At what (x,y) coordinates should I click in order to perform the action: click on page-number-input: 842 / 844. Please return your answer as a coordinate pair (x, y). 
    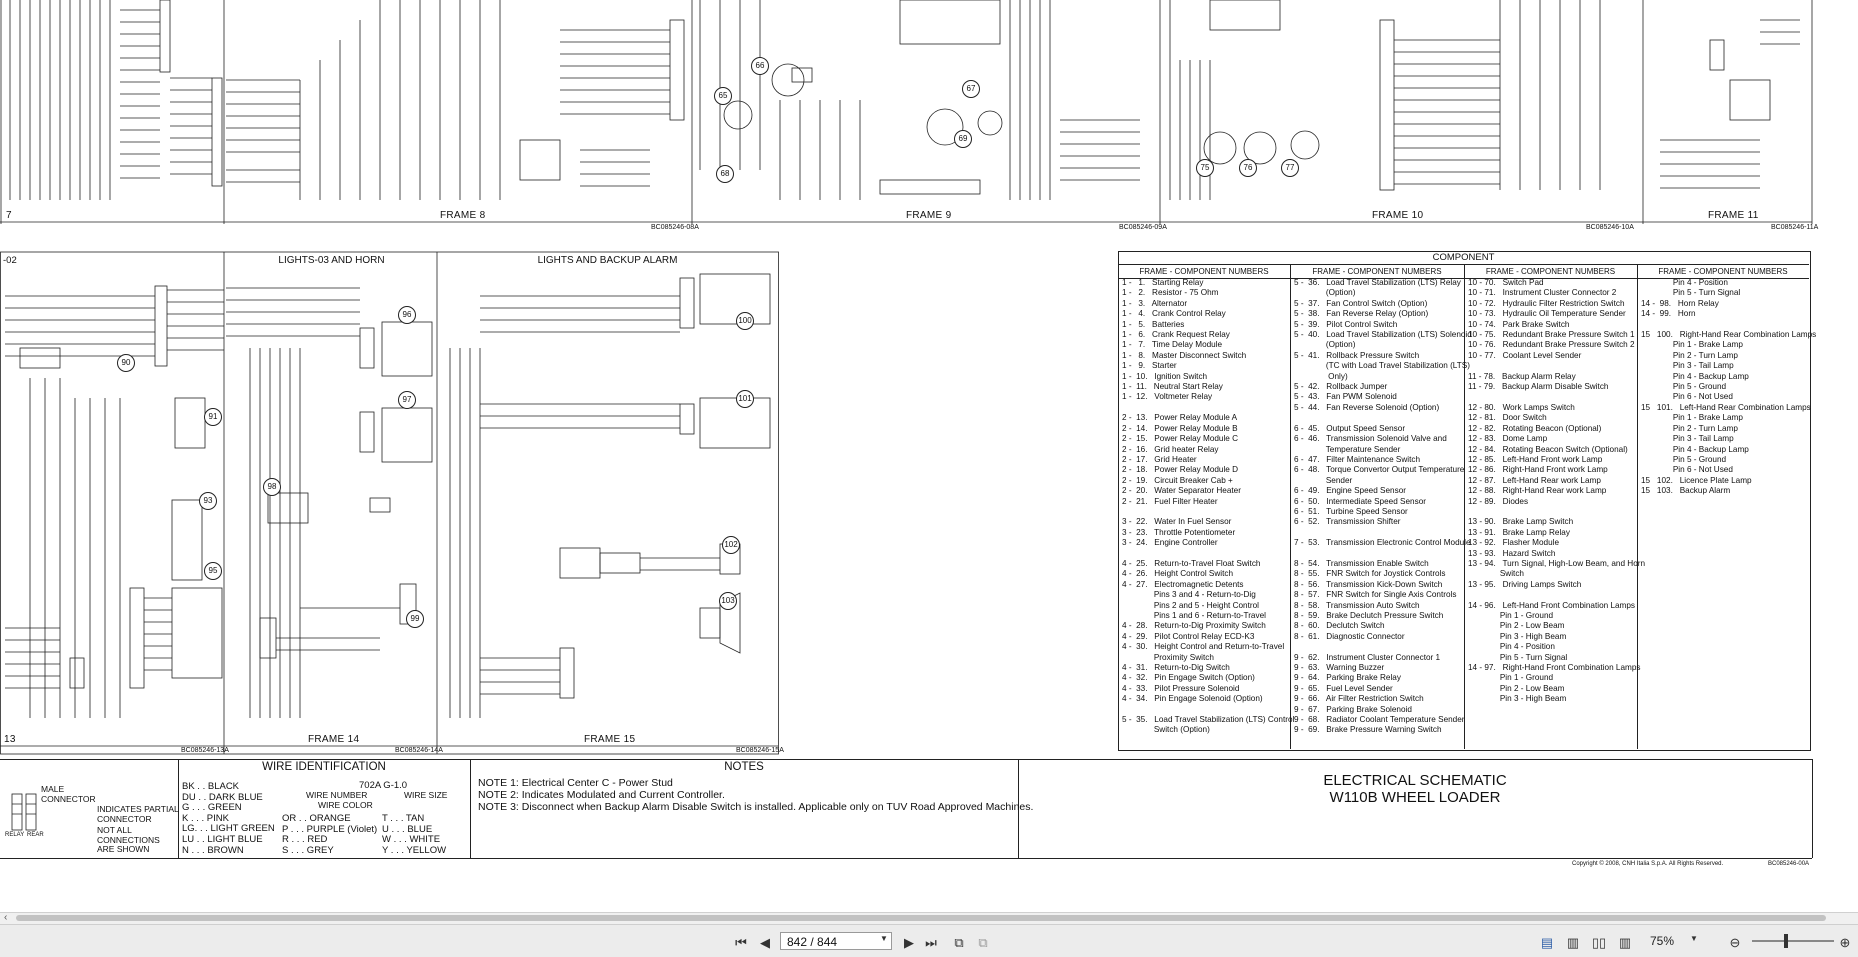
    Looking at the image, I should click on (836, 941).